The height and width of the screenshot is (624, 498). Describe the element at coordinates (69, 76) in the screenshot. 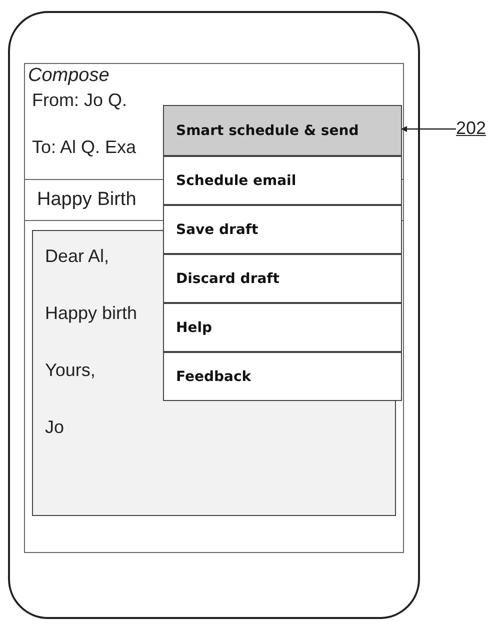

I see `screen-title: Compose` at that location.